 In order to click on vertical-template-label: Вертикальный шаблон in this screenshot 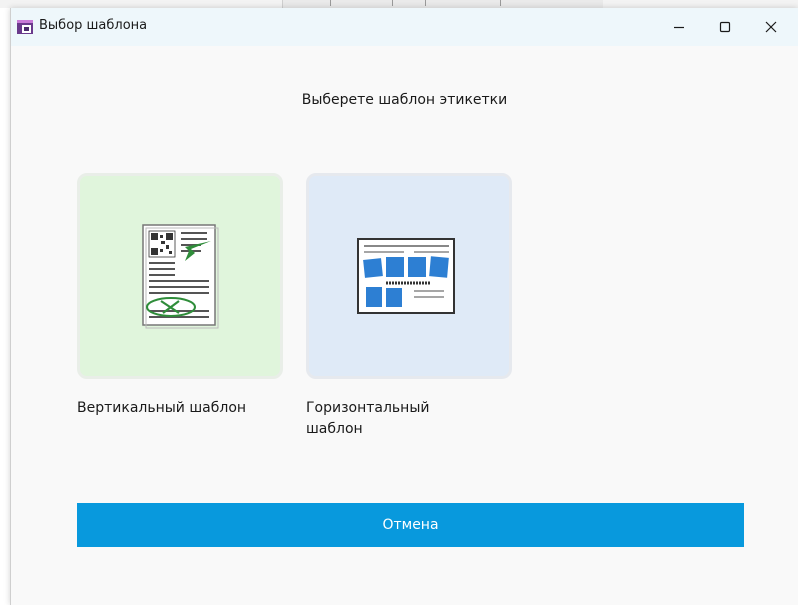, I will do `click(162, 408)`.